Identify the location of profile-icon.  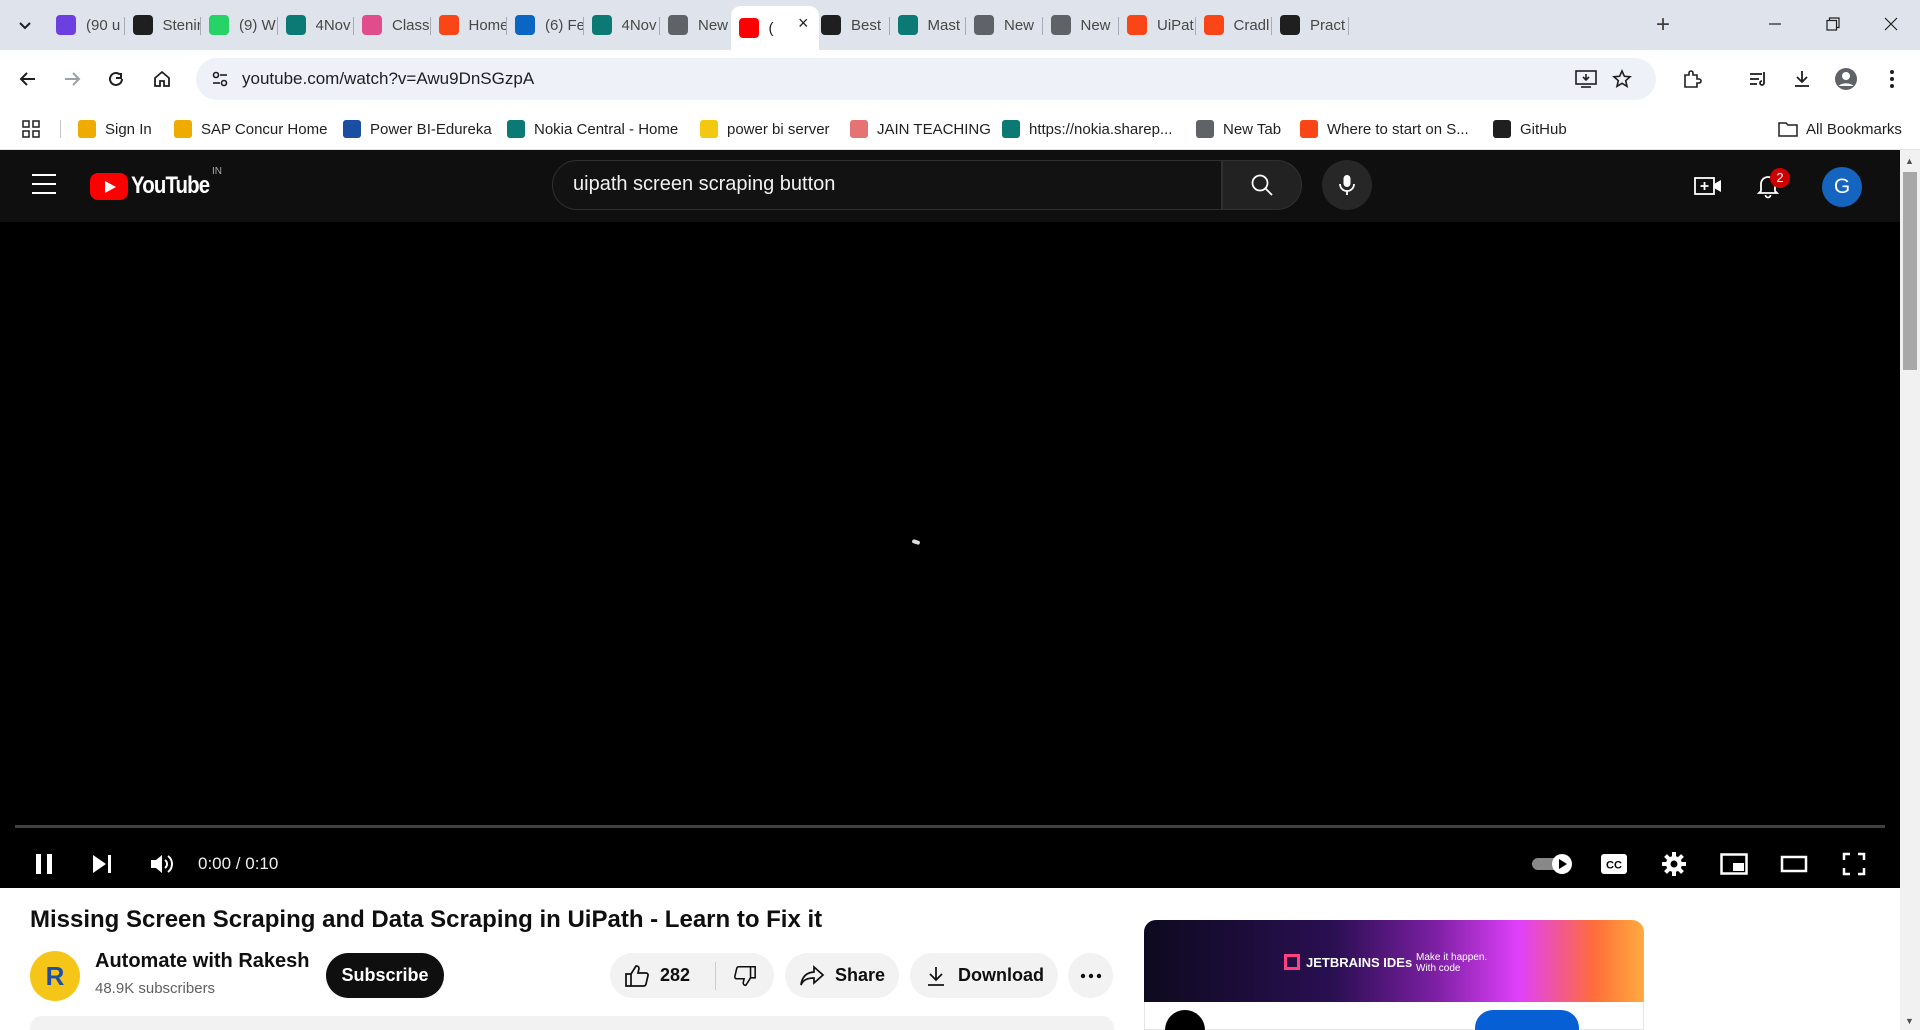
(1846, 79).